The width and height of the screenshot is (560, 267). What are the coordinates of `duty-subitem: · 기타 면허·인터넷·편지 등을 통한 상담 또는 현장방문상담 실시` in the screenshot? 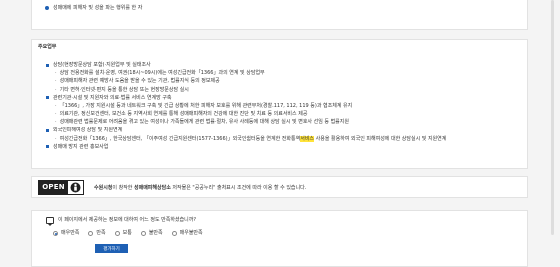 It's located at (281, 90).